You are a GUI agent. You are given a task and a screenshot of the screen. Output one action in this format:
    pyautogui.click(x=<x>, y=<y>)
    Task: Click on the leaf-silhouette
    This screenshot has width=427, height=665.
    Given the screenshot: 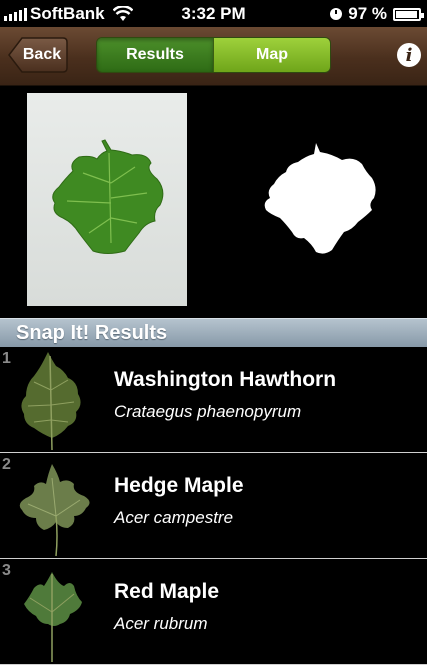 What is the action you would take?
    pyautogui.click(x=320, y=198)
    